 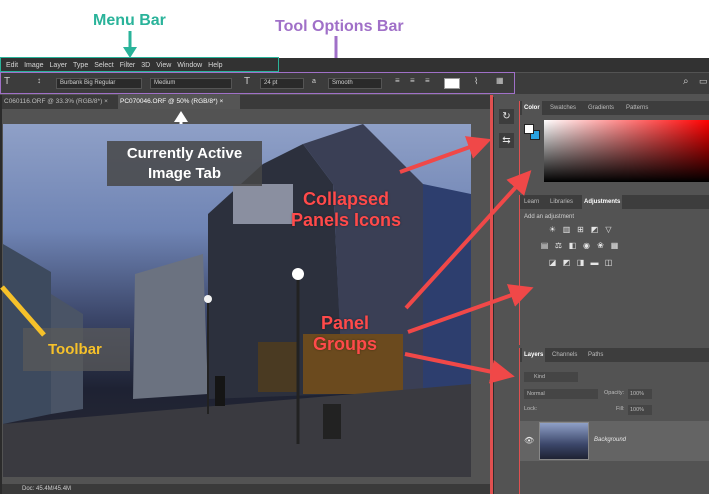 What do you see at coordinates (470, 309) in the screenshot?
I see `arrow-panel-adjustments` at bounding box center [470, 309].